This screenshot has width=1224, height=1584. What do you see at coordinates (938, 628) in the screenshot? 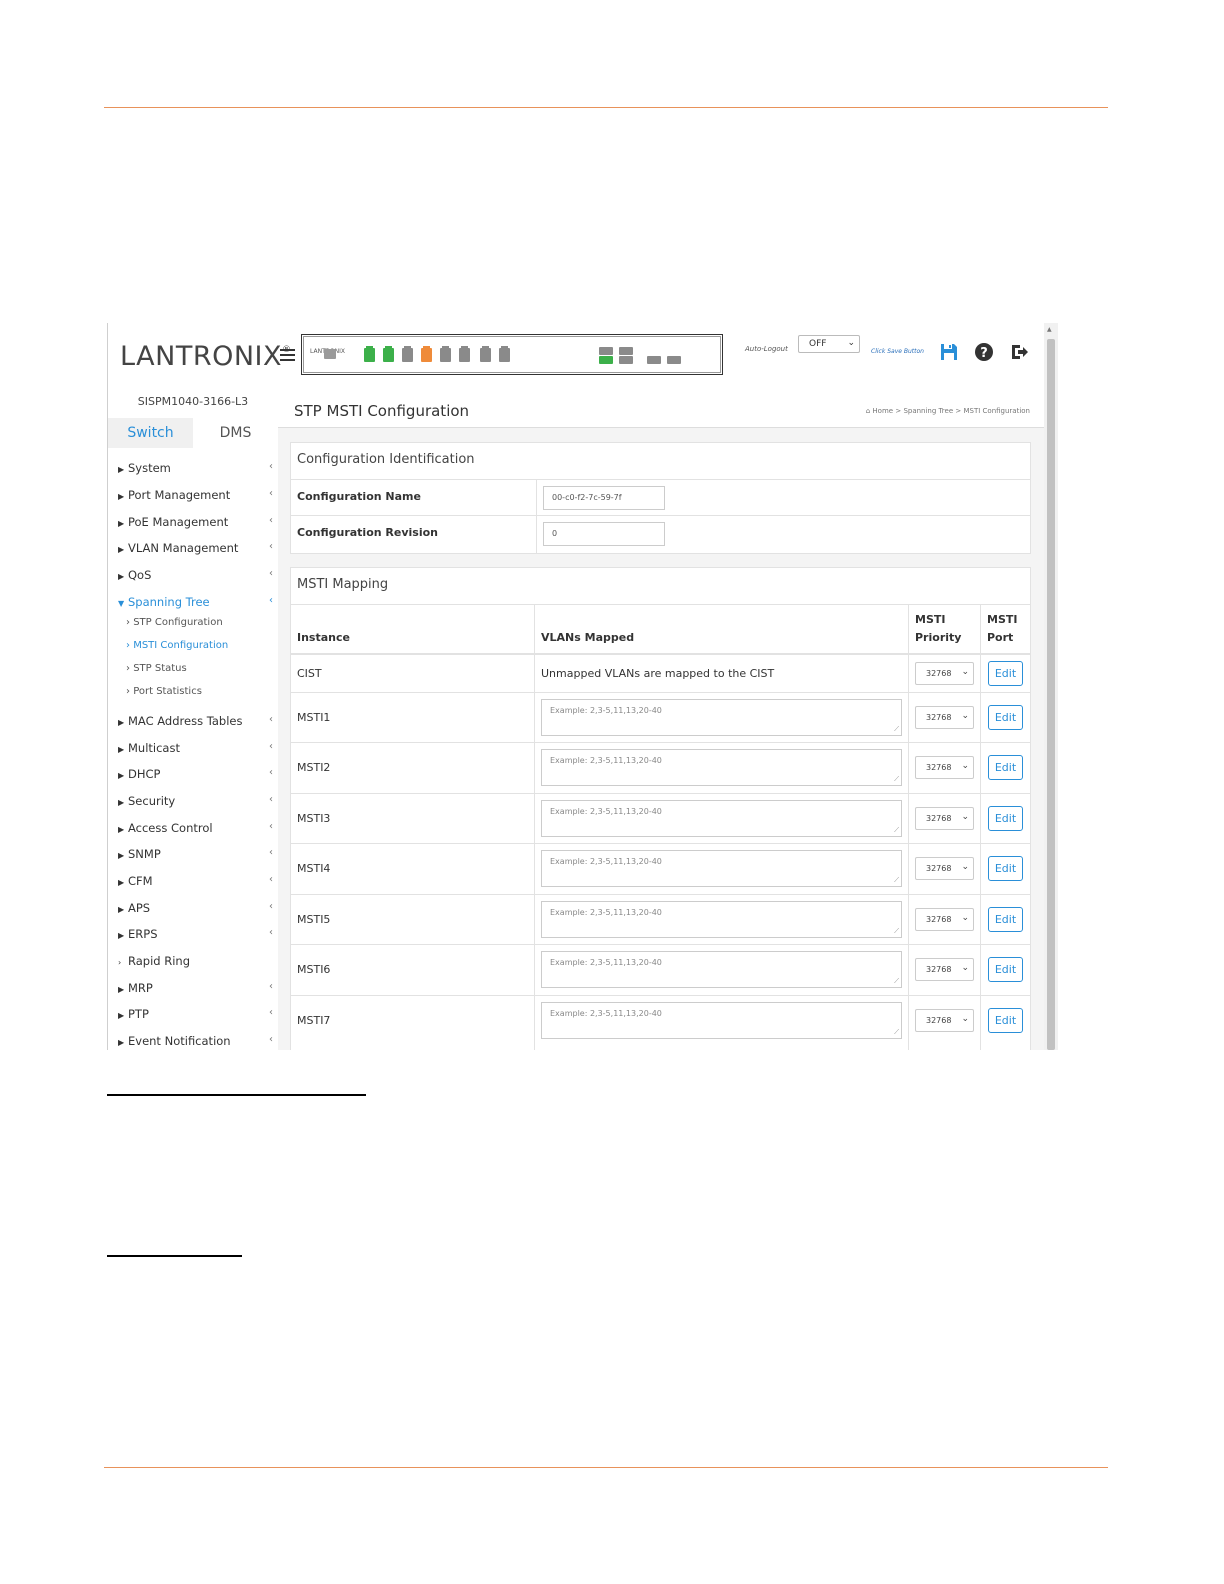
I see `header-msti-priority: MSTI Priority` at bounding box center [938, 628].